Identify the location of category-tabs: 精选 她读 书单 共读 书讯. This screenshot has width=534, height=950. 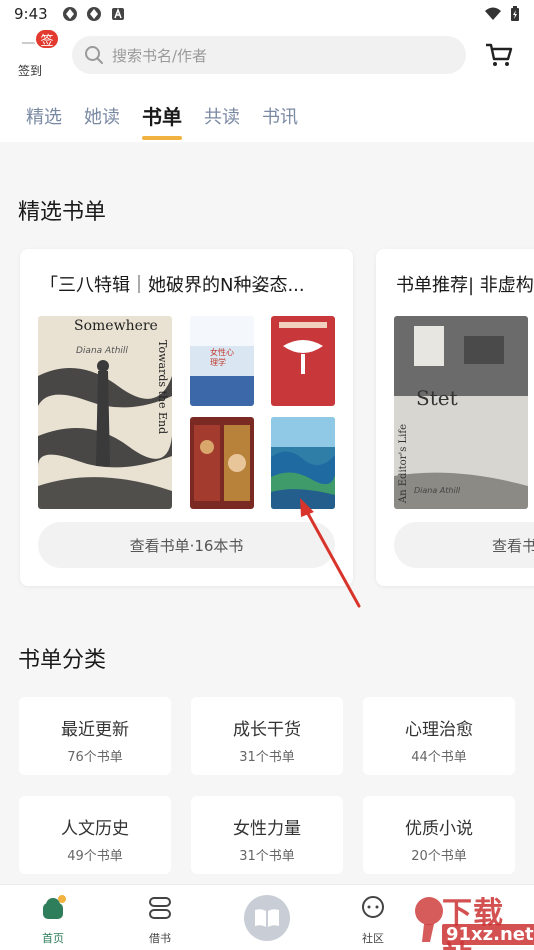
(267, 116).